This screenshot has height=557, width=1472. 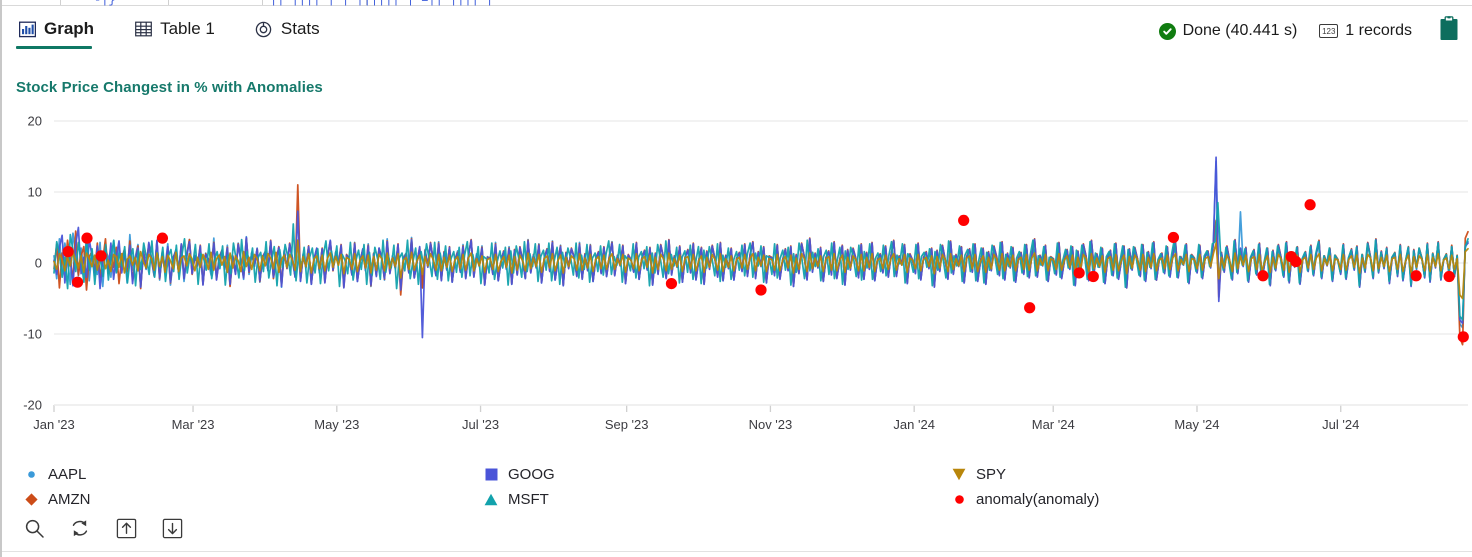 What do you see at coordinates (35, 121) in the screenshot?
I see `y-axis-tick-label: 20` at bounding box center [35, 121].